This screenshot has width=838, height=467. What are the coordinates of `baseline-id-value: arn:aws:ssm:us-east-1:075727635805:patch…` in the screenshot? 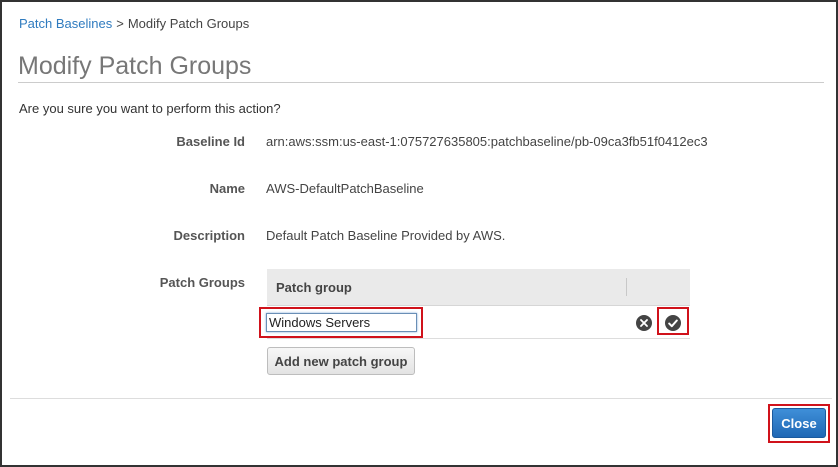 It's located at (487, 141).